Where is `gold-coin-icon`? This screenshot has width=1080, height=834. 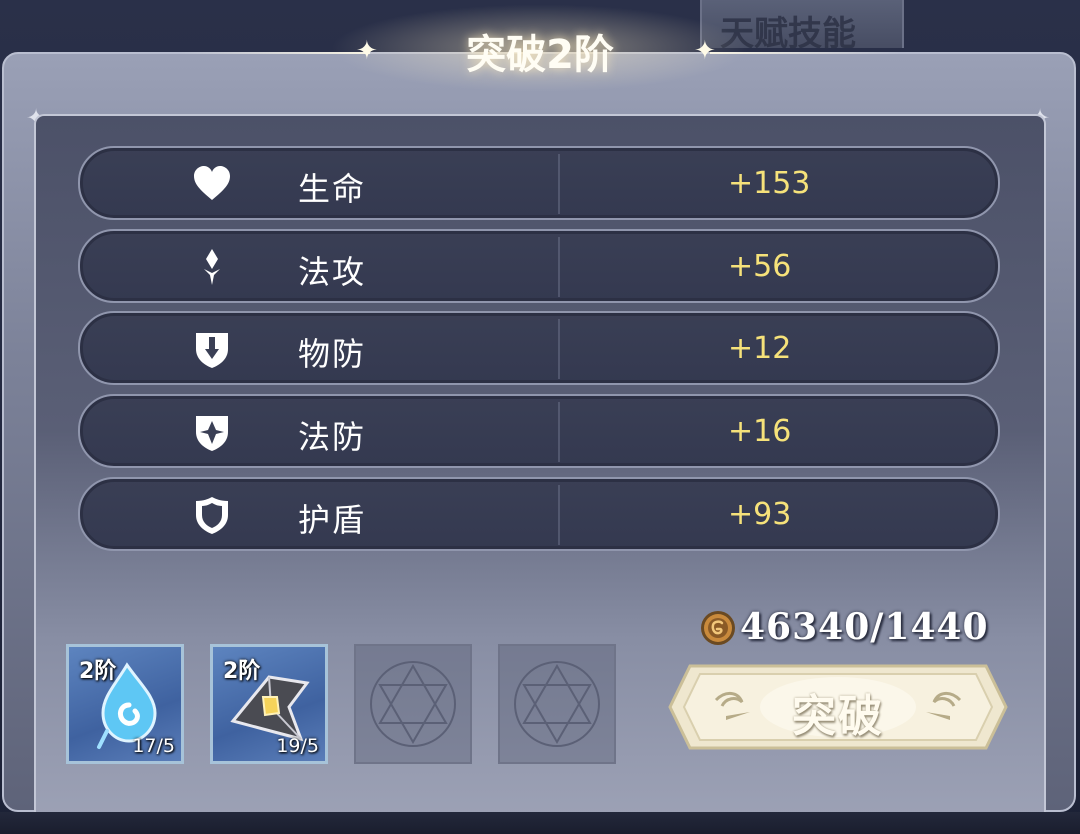
gold-coin-icon is located at coordinates (718, 628).